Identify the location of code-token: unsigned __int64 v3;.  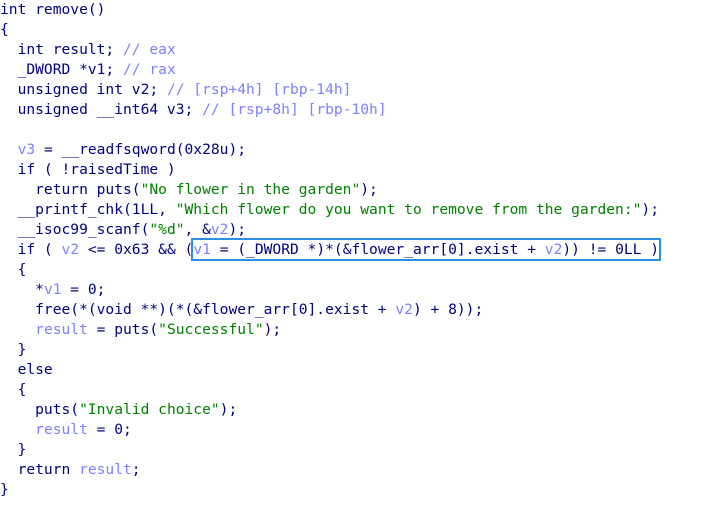
(101, 109).